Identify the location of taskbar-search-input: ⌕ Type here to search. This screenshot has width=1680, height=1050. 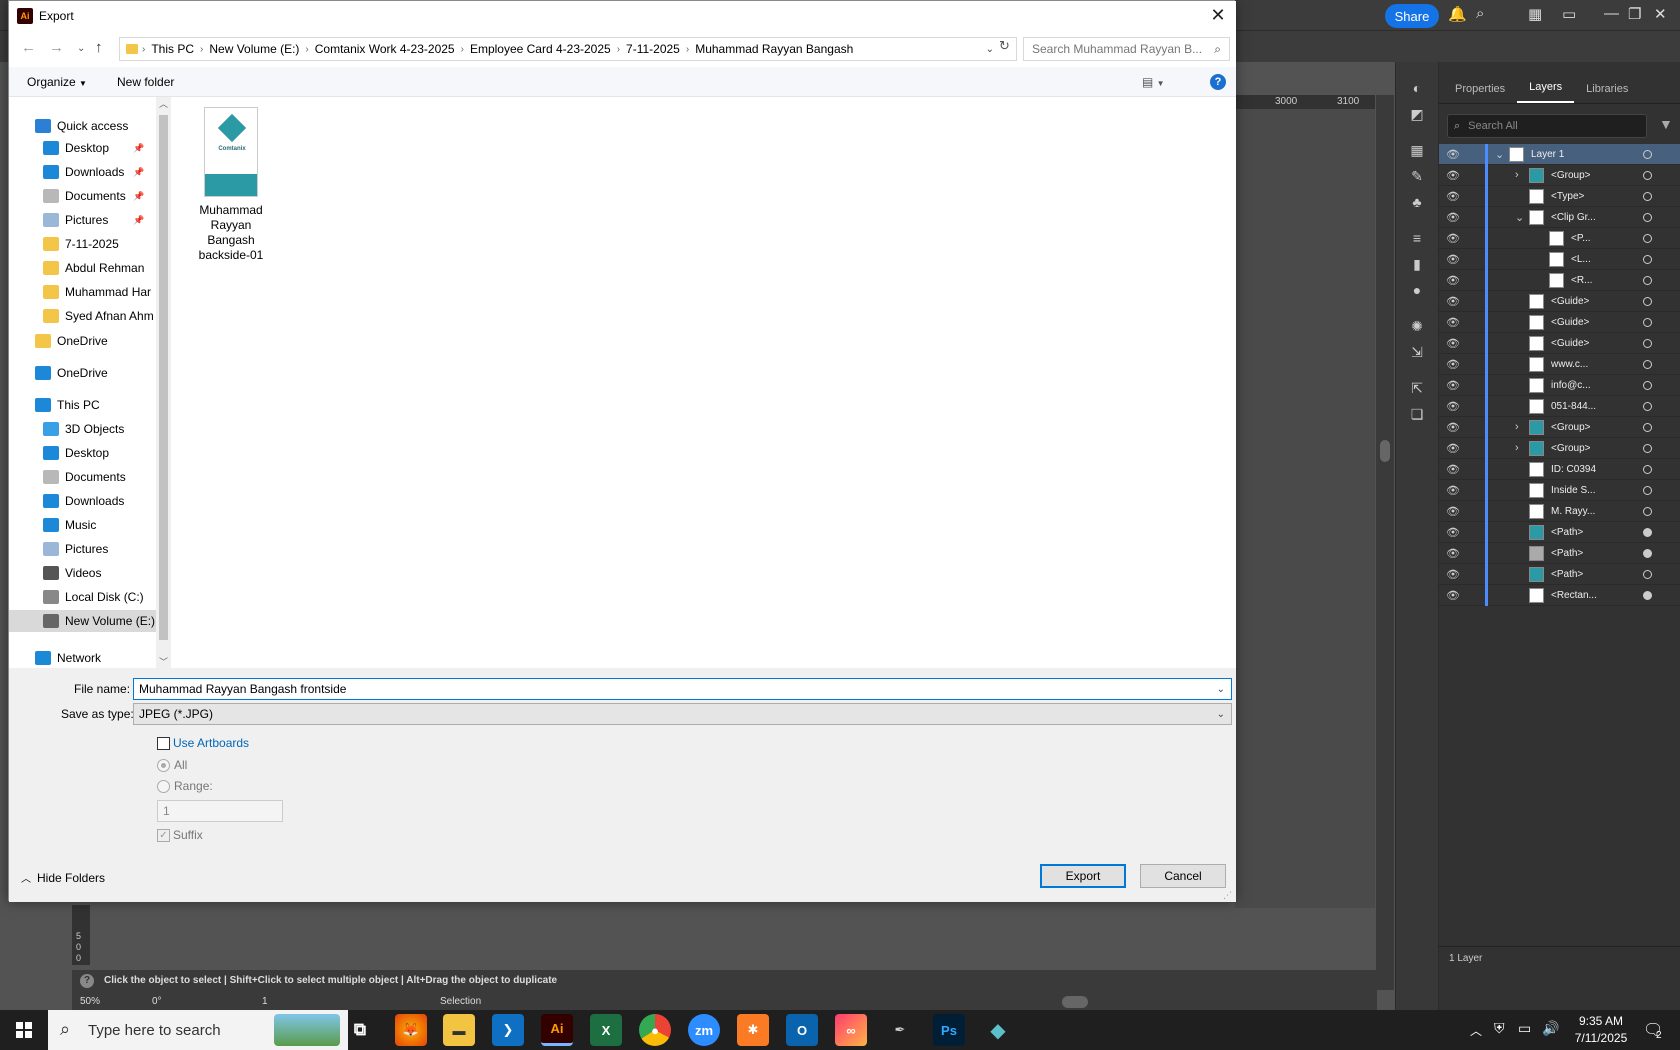
(198, 1030).